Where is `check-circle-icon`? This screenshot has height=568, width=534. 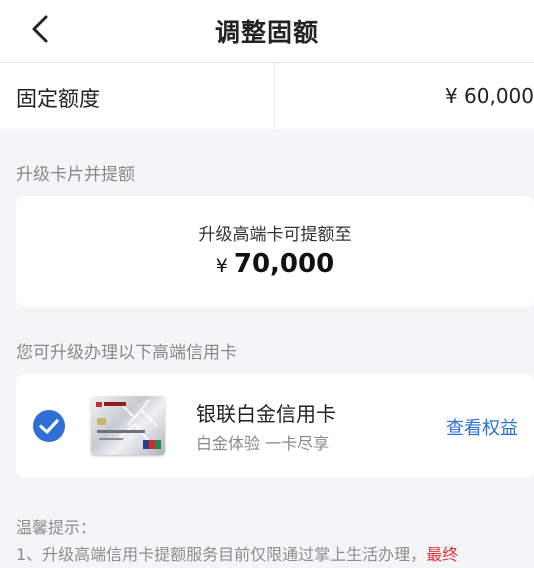 check-circle-icon is located at coordinates (49, 426).